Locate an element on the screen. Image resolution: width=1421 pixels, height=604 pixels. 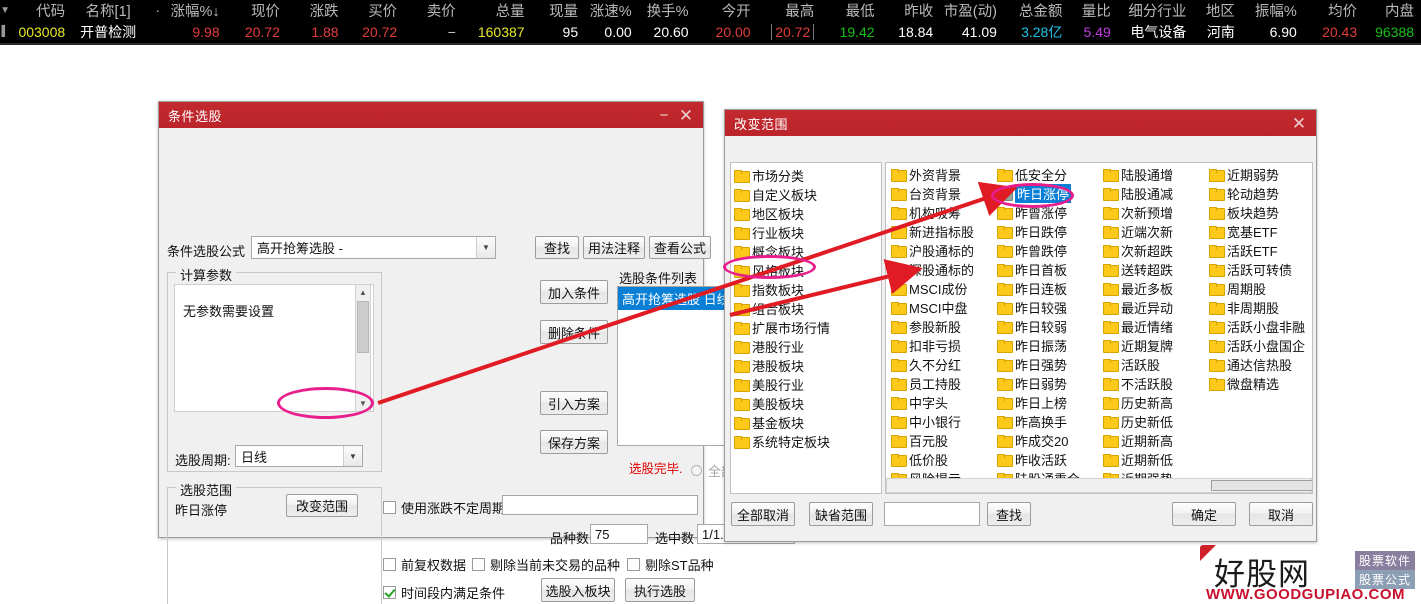
range-grid-item: 员工持股 is located at coordinates (941, 383).